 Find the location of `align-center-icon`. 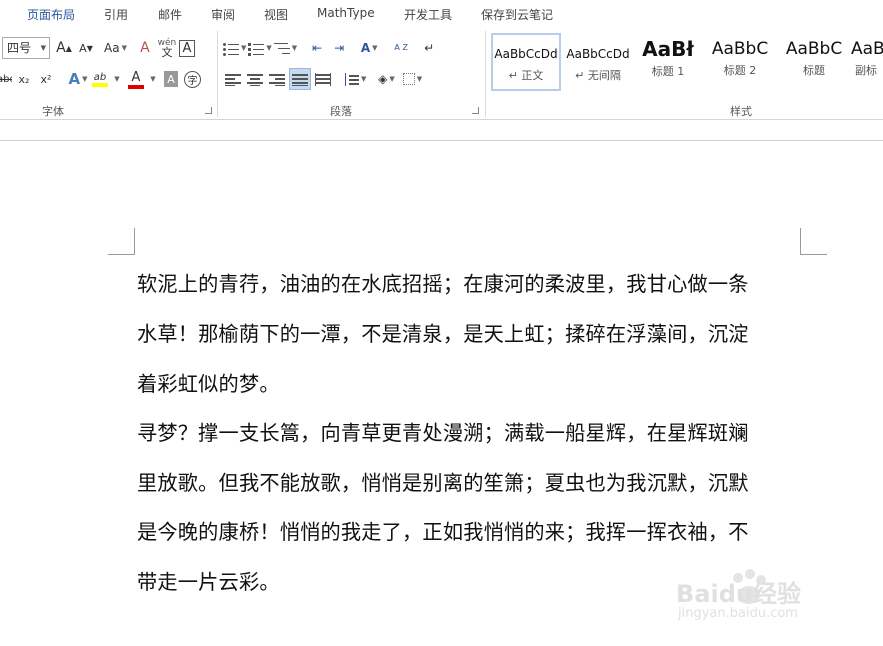

align-center-icon is located at coordinates (255, 79).